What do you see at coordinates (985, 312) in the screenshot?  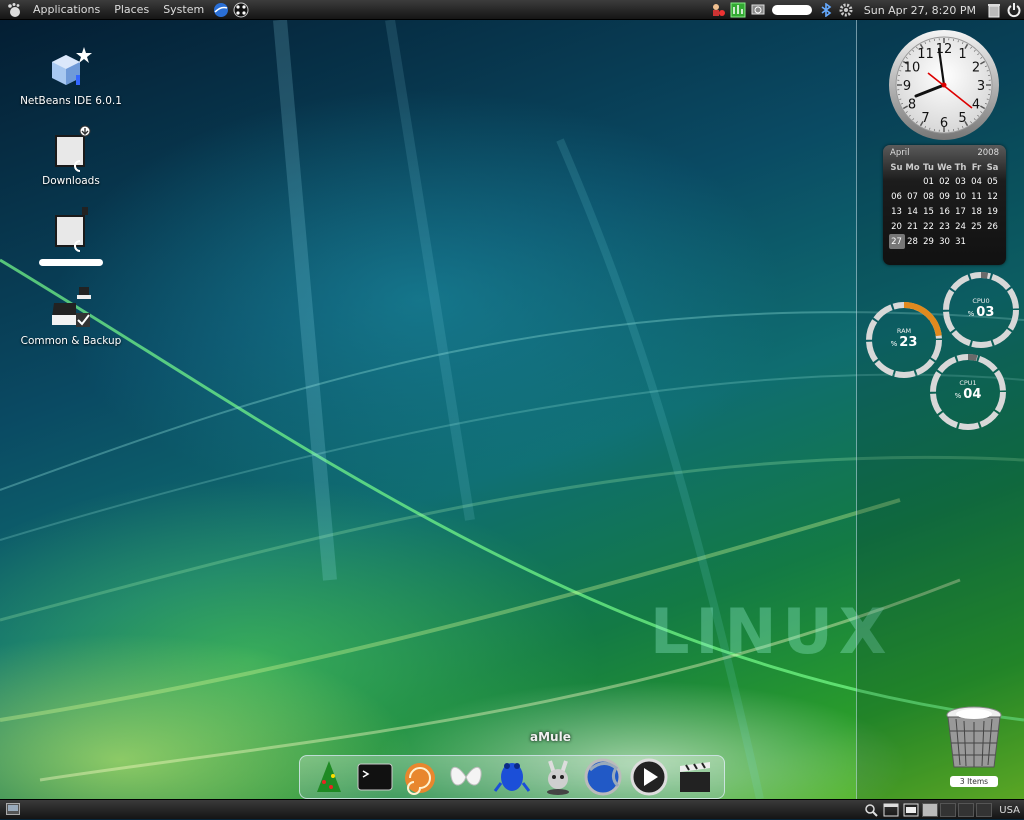 I see `gauge-value: 03` at bounding box center [985, 312].